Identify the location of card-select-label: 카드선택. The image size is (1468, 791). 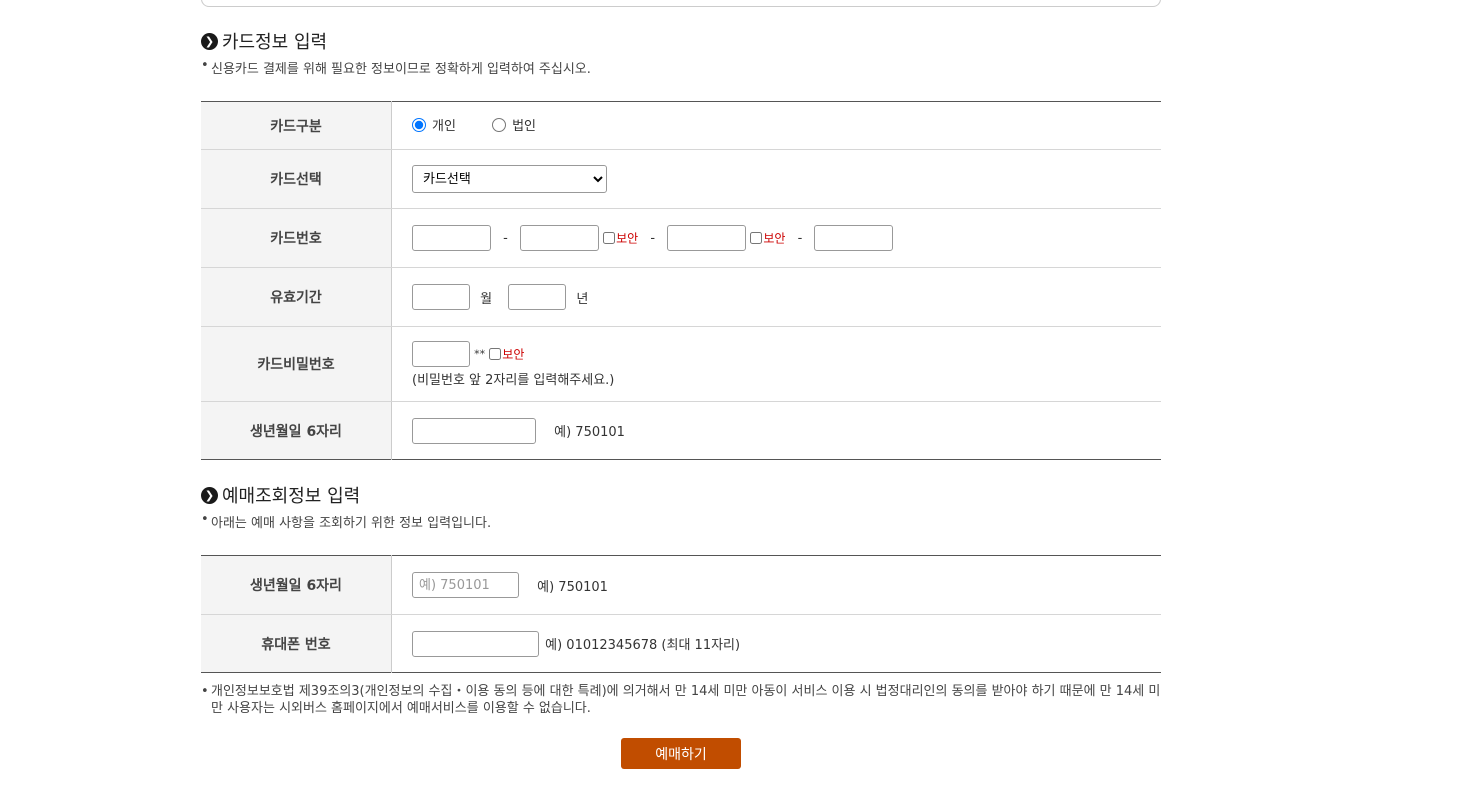
(296, 179).